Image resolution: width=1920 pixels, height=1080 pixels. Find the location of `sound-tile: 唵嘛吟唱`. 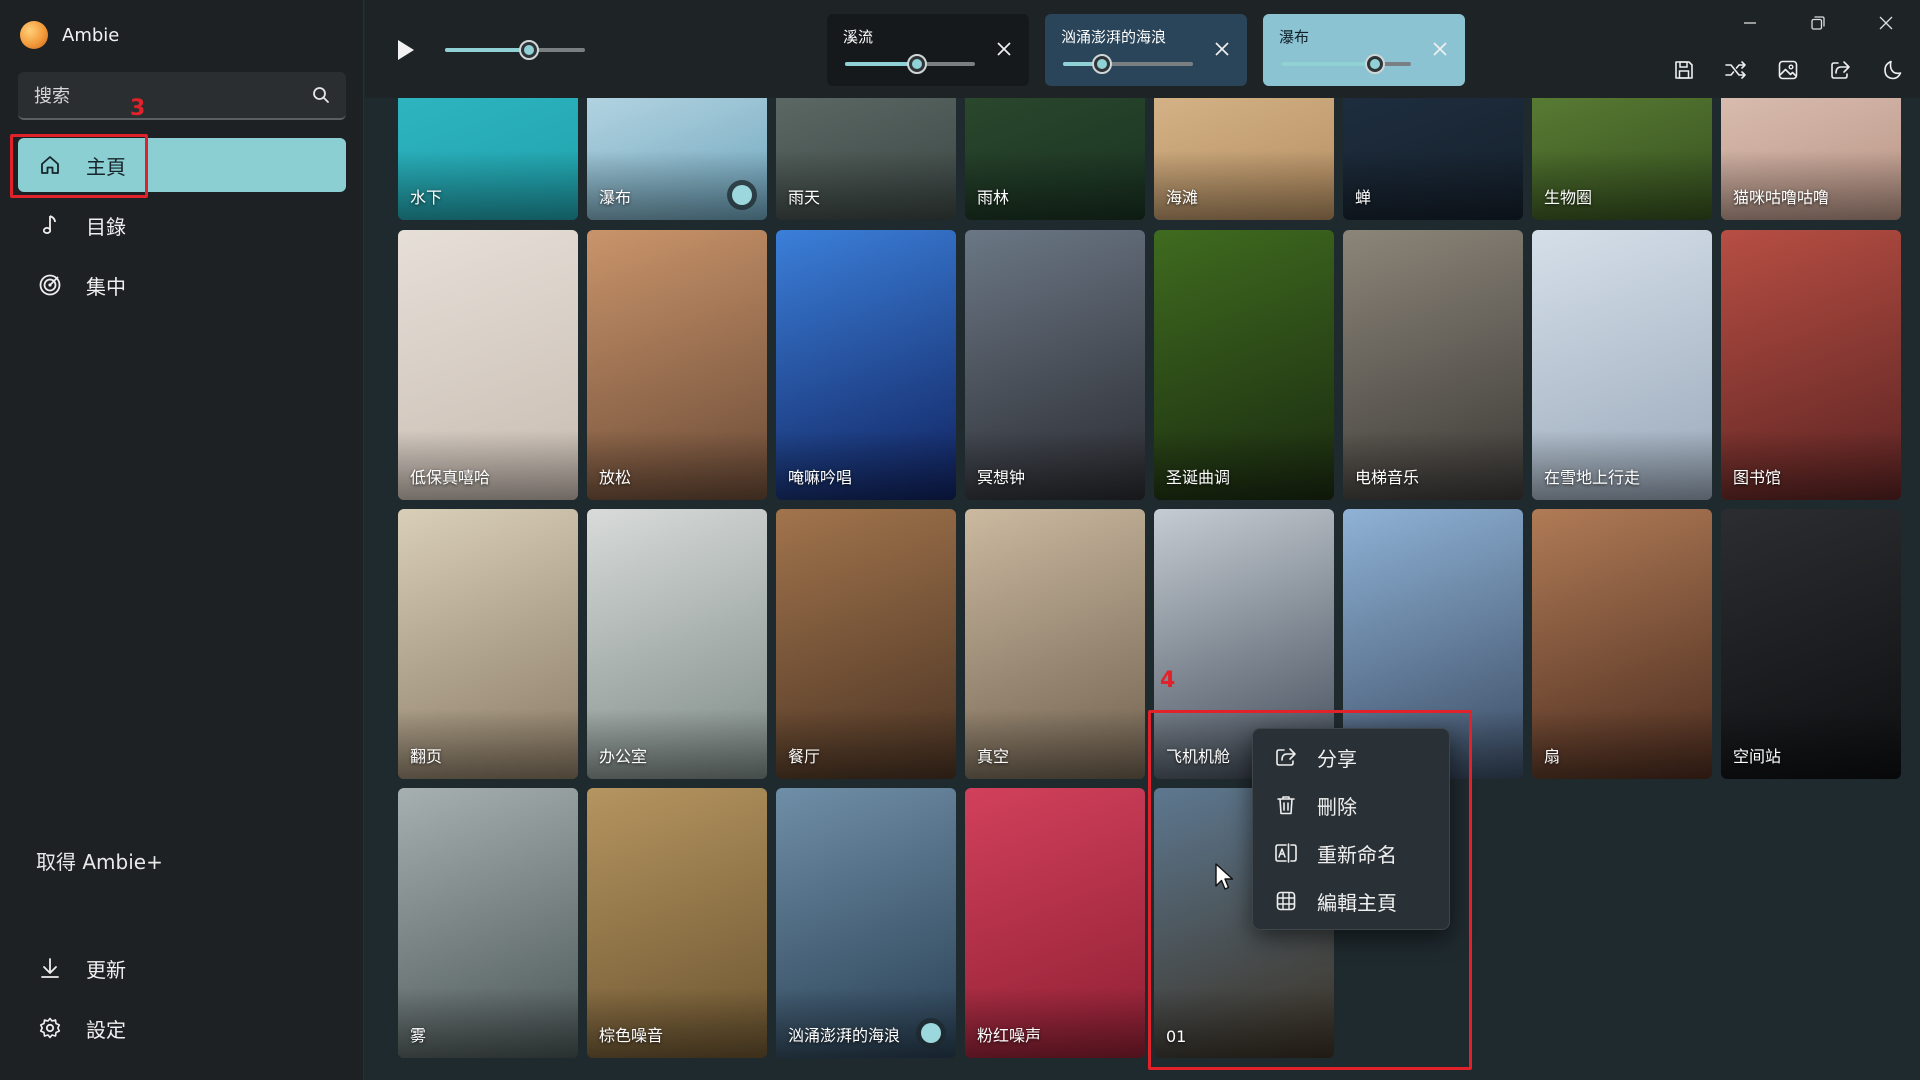

sound-tile: 唵嘛吟唱 is located at coordinates (866, 365).